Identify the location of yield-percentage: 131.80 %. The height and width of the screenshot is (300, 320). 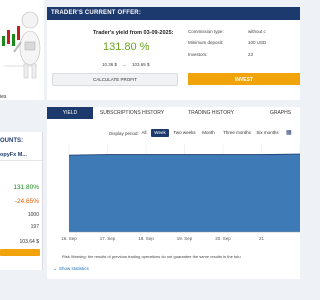
(126, 47).